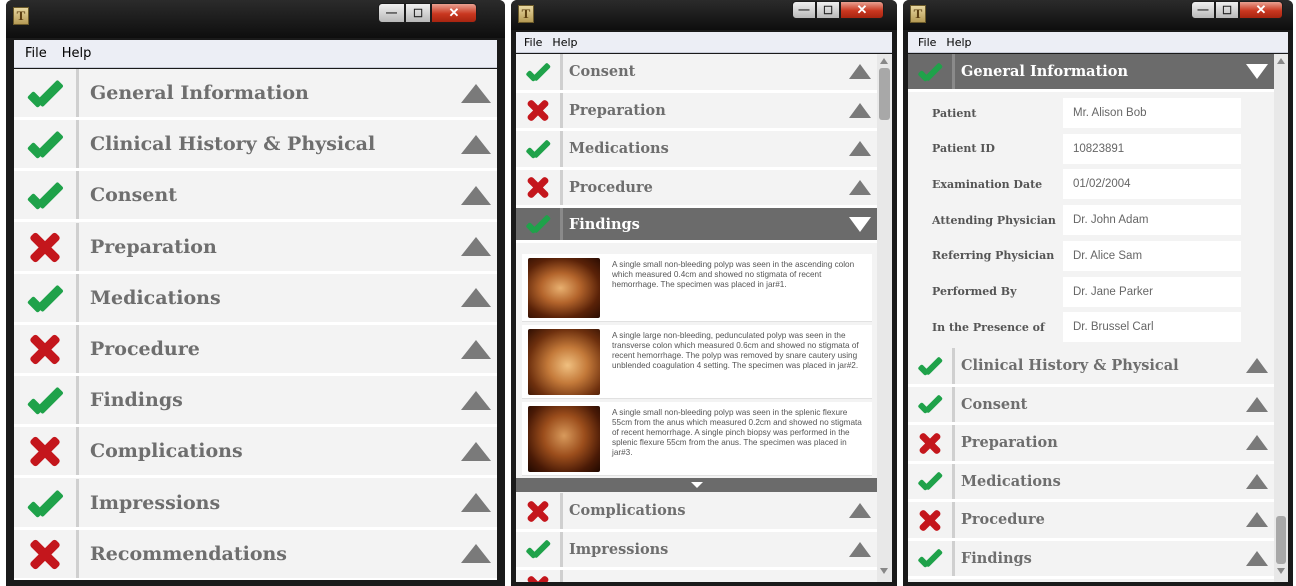 The image size is (1296, 586). What do you see at coordinates (166, 451) in the screenshot?
I see `section-label: Complications` at bounding box center [166, 451].